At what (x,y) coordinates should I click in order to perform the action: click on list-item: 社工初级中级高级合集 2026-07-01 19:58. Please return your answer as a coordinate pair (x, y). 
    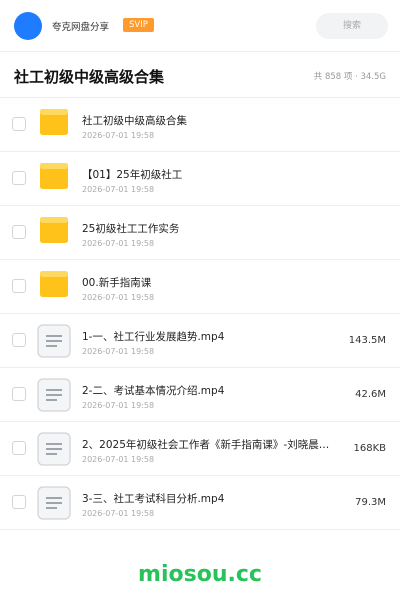
    Looking at the image, I should click on (200, 125).